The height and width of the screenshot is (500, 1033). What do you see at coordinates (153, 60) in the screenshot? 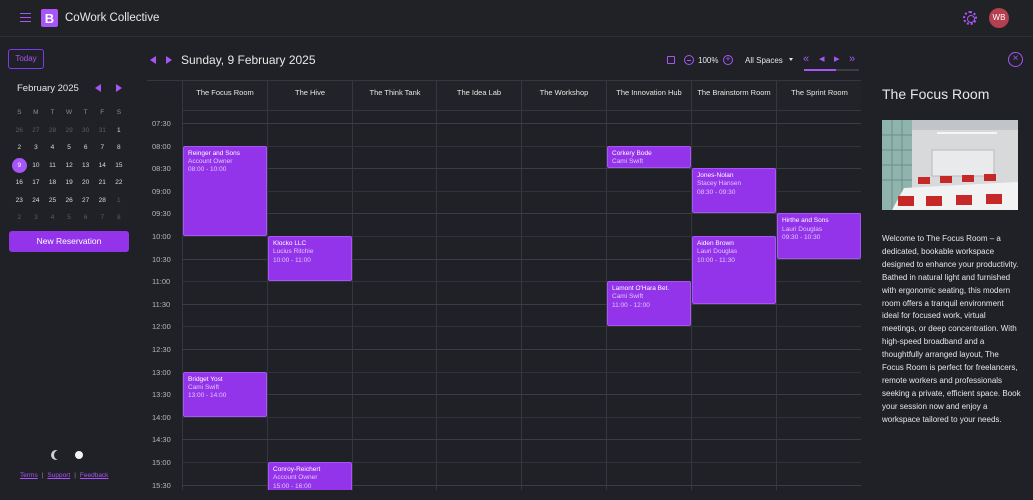
I see `previous-day-icon` at bounding box center [153, 60].